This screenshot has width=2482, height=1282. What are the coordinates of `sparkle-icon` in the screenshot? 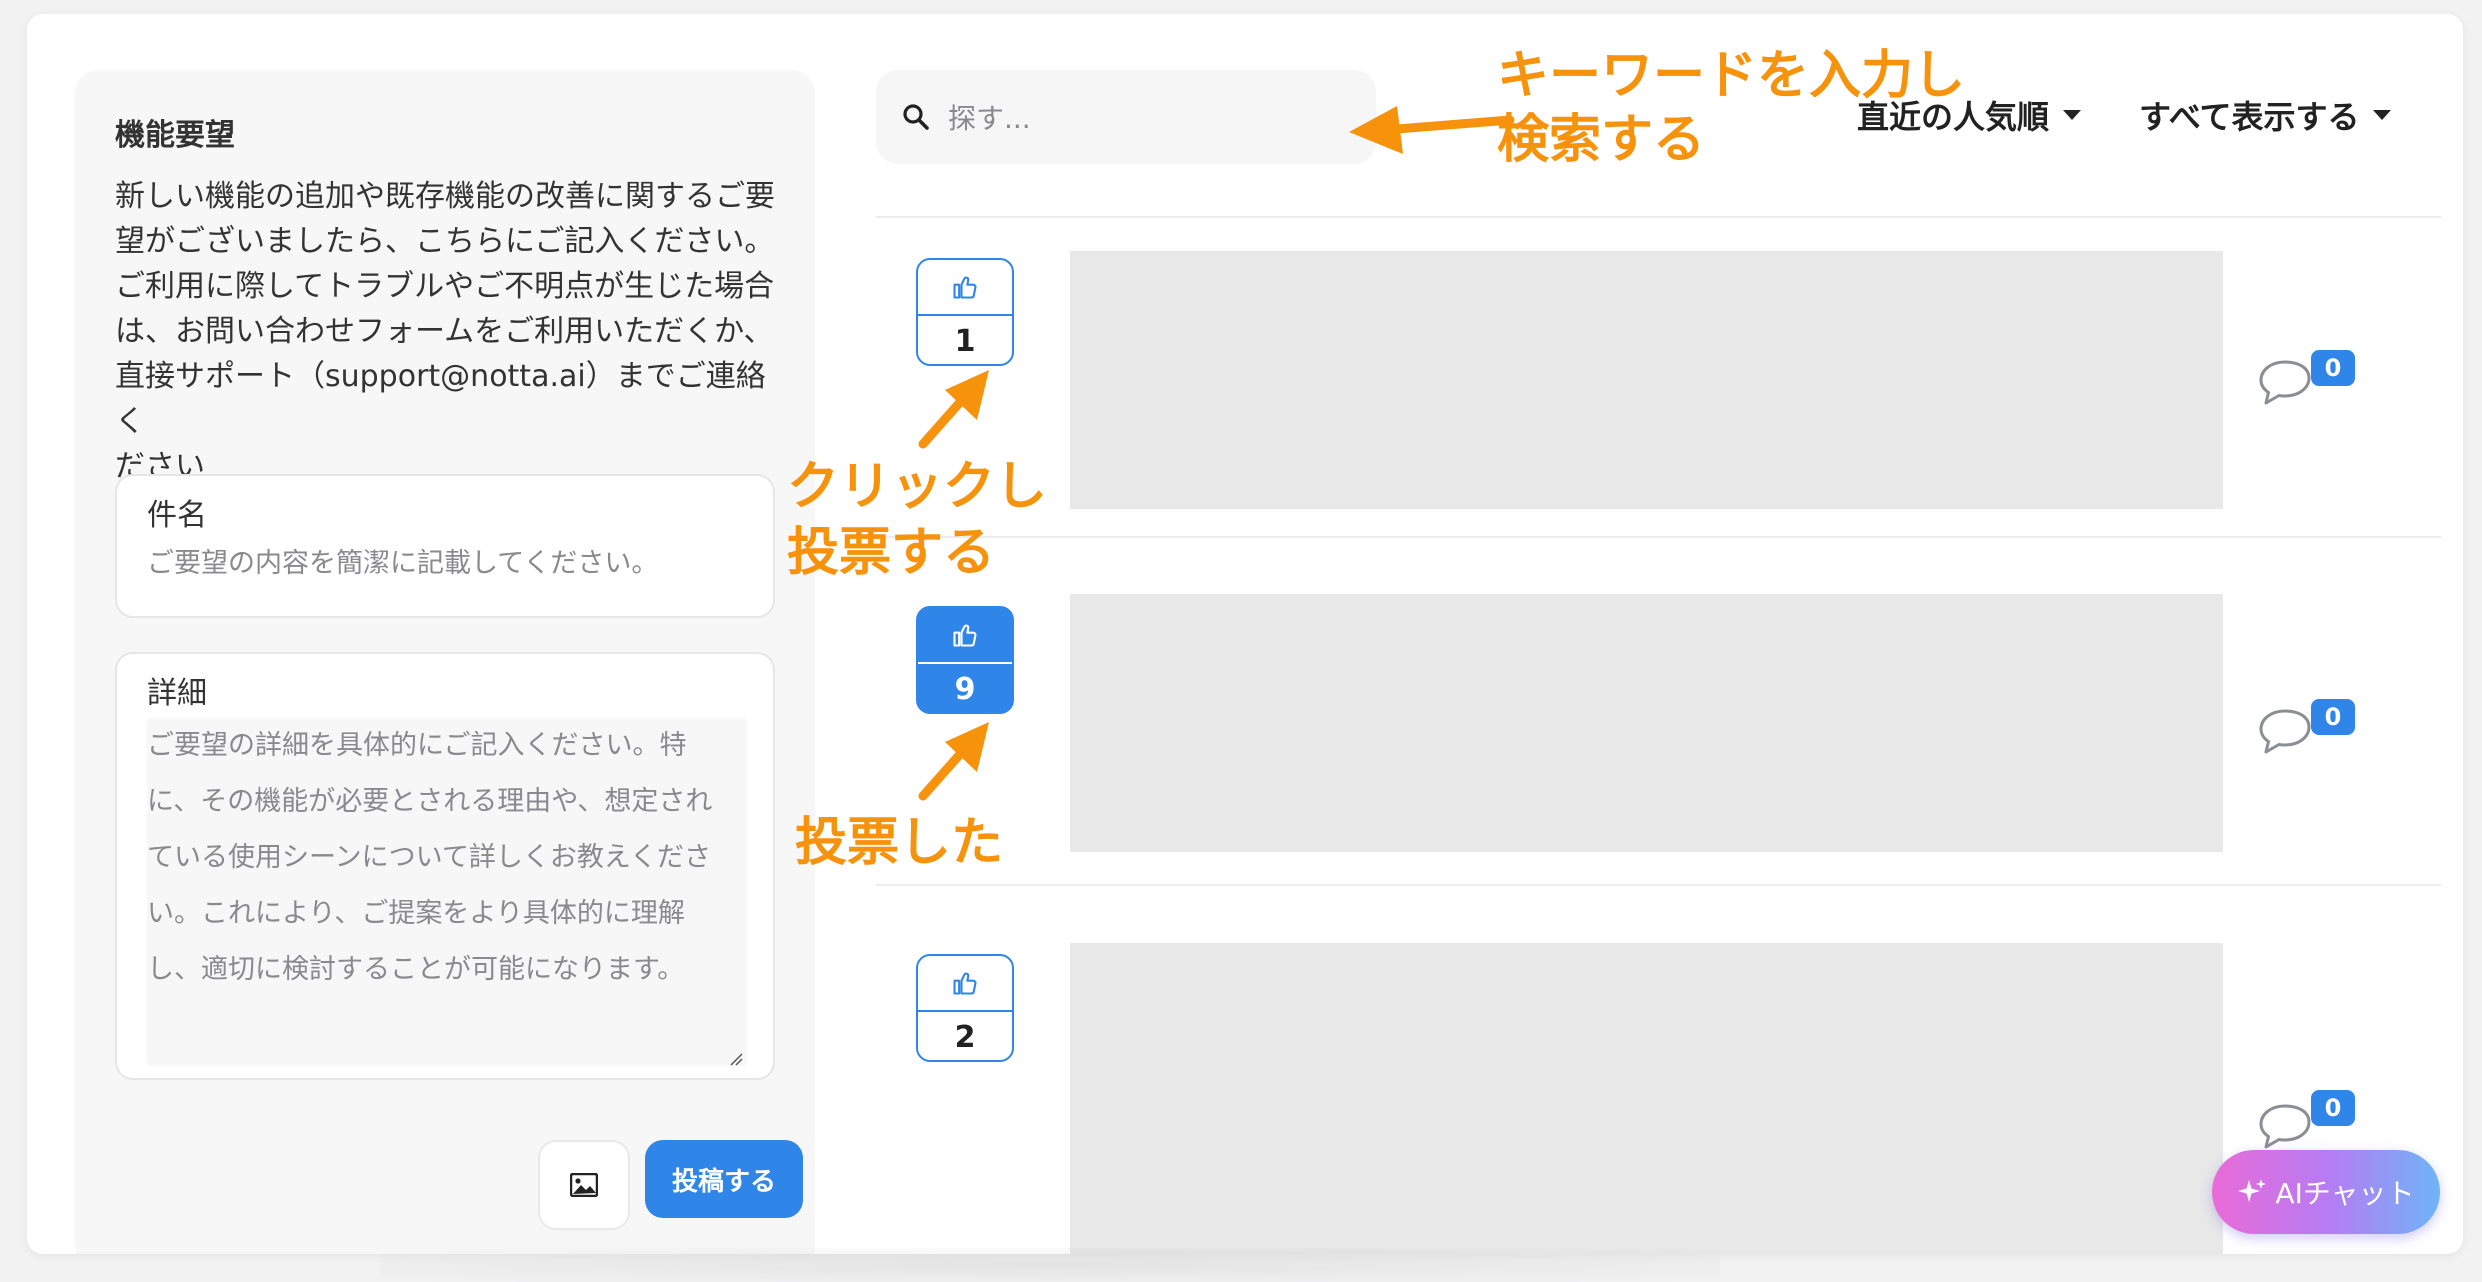 It's located at (2252, 1190).